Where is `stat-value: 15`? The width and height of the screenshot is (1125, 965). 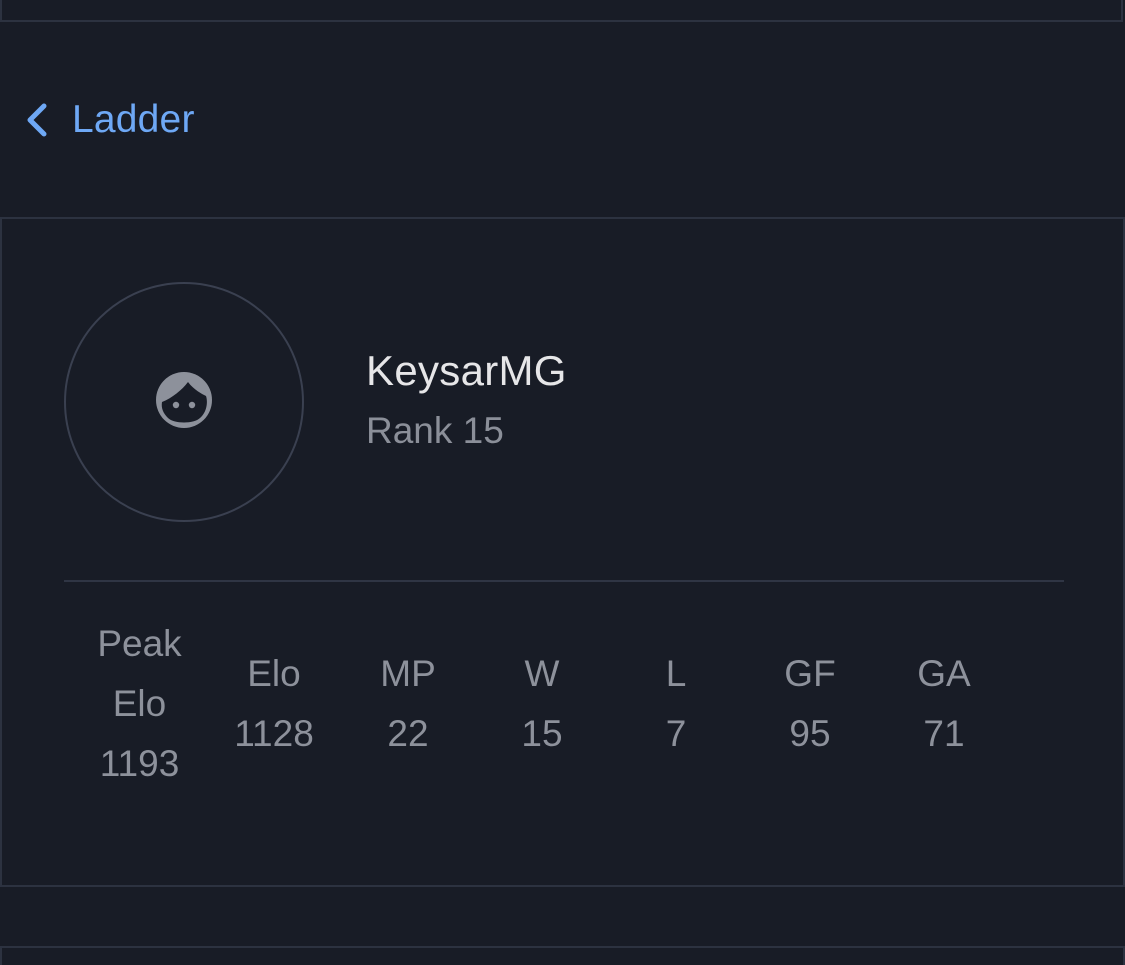 stat-value: 15 is located at coordinates (542, 733).